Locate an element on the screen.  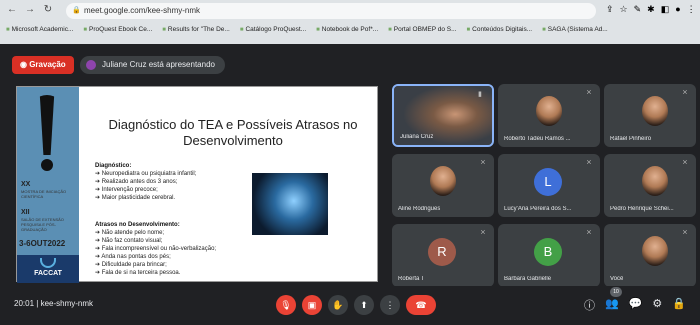
presenting-text: Juliane Cruz está apresentando is located at coordinates (158, 64).